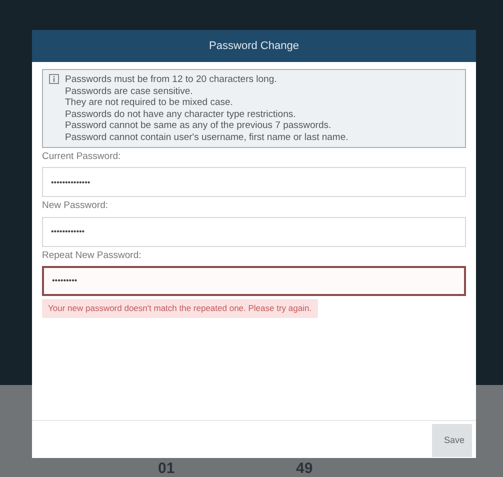 The height and width of the screenshot is (477, 503). Describe the element at coordinates (75, 206) in the screenshot. I see `field-label: New Password:` at that location.